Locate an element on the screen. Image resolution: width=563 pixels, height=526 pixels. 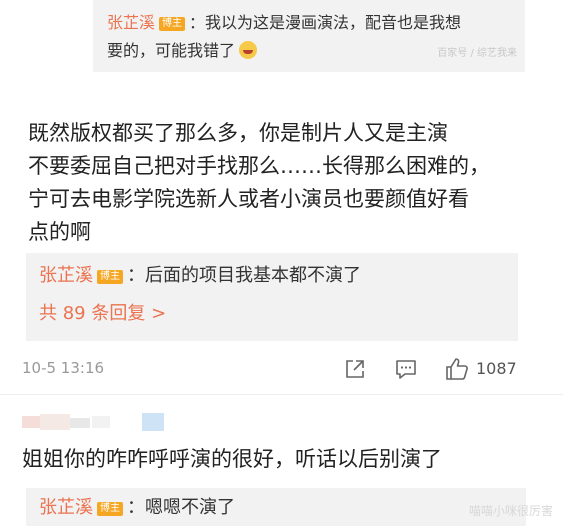
reply-box-bottom: 张芷溪 博主 ：嗯嗯不演了 is located at coordinates (276, 507).